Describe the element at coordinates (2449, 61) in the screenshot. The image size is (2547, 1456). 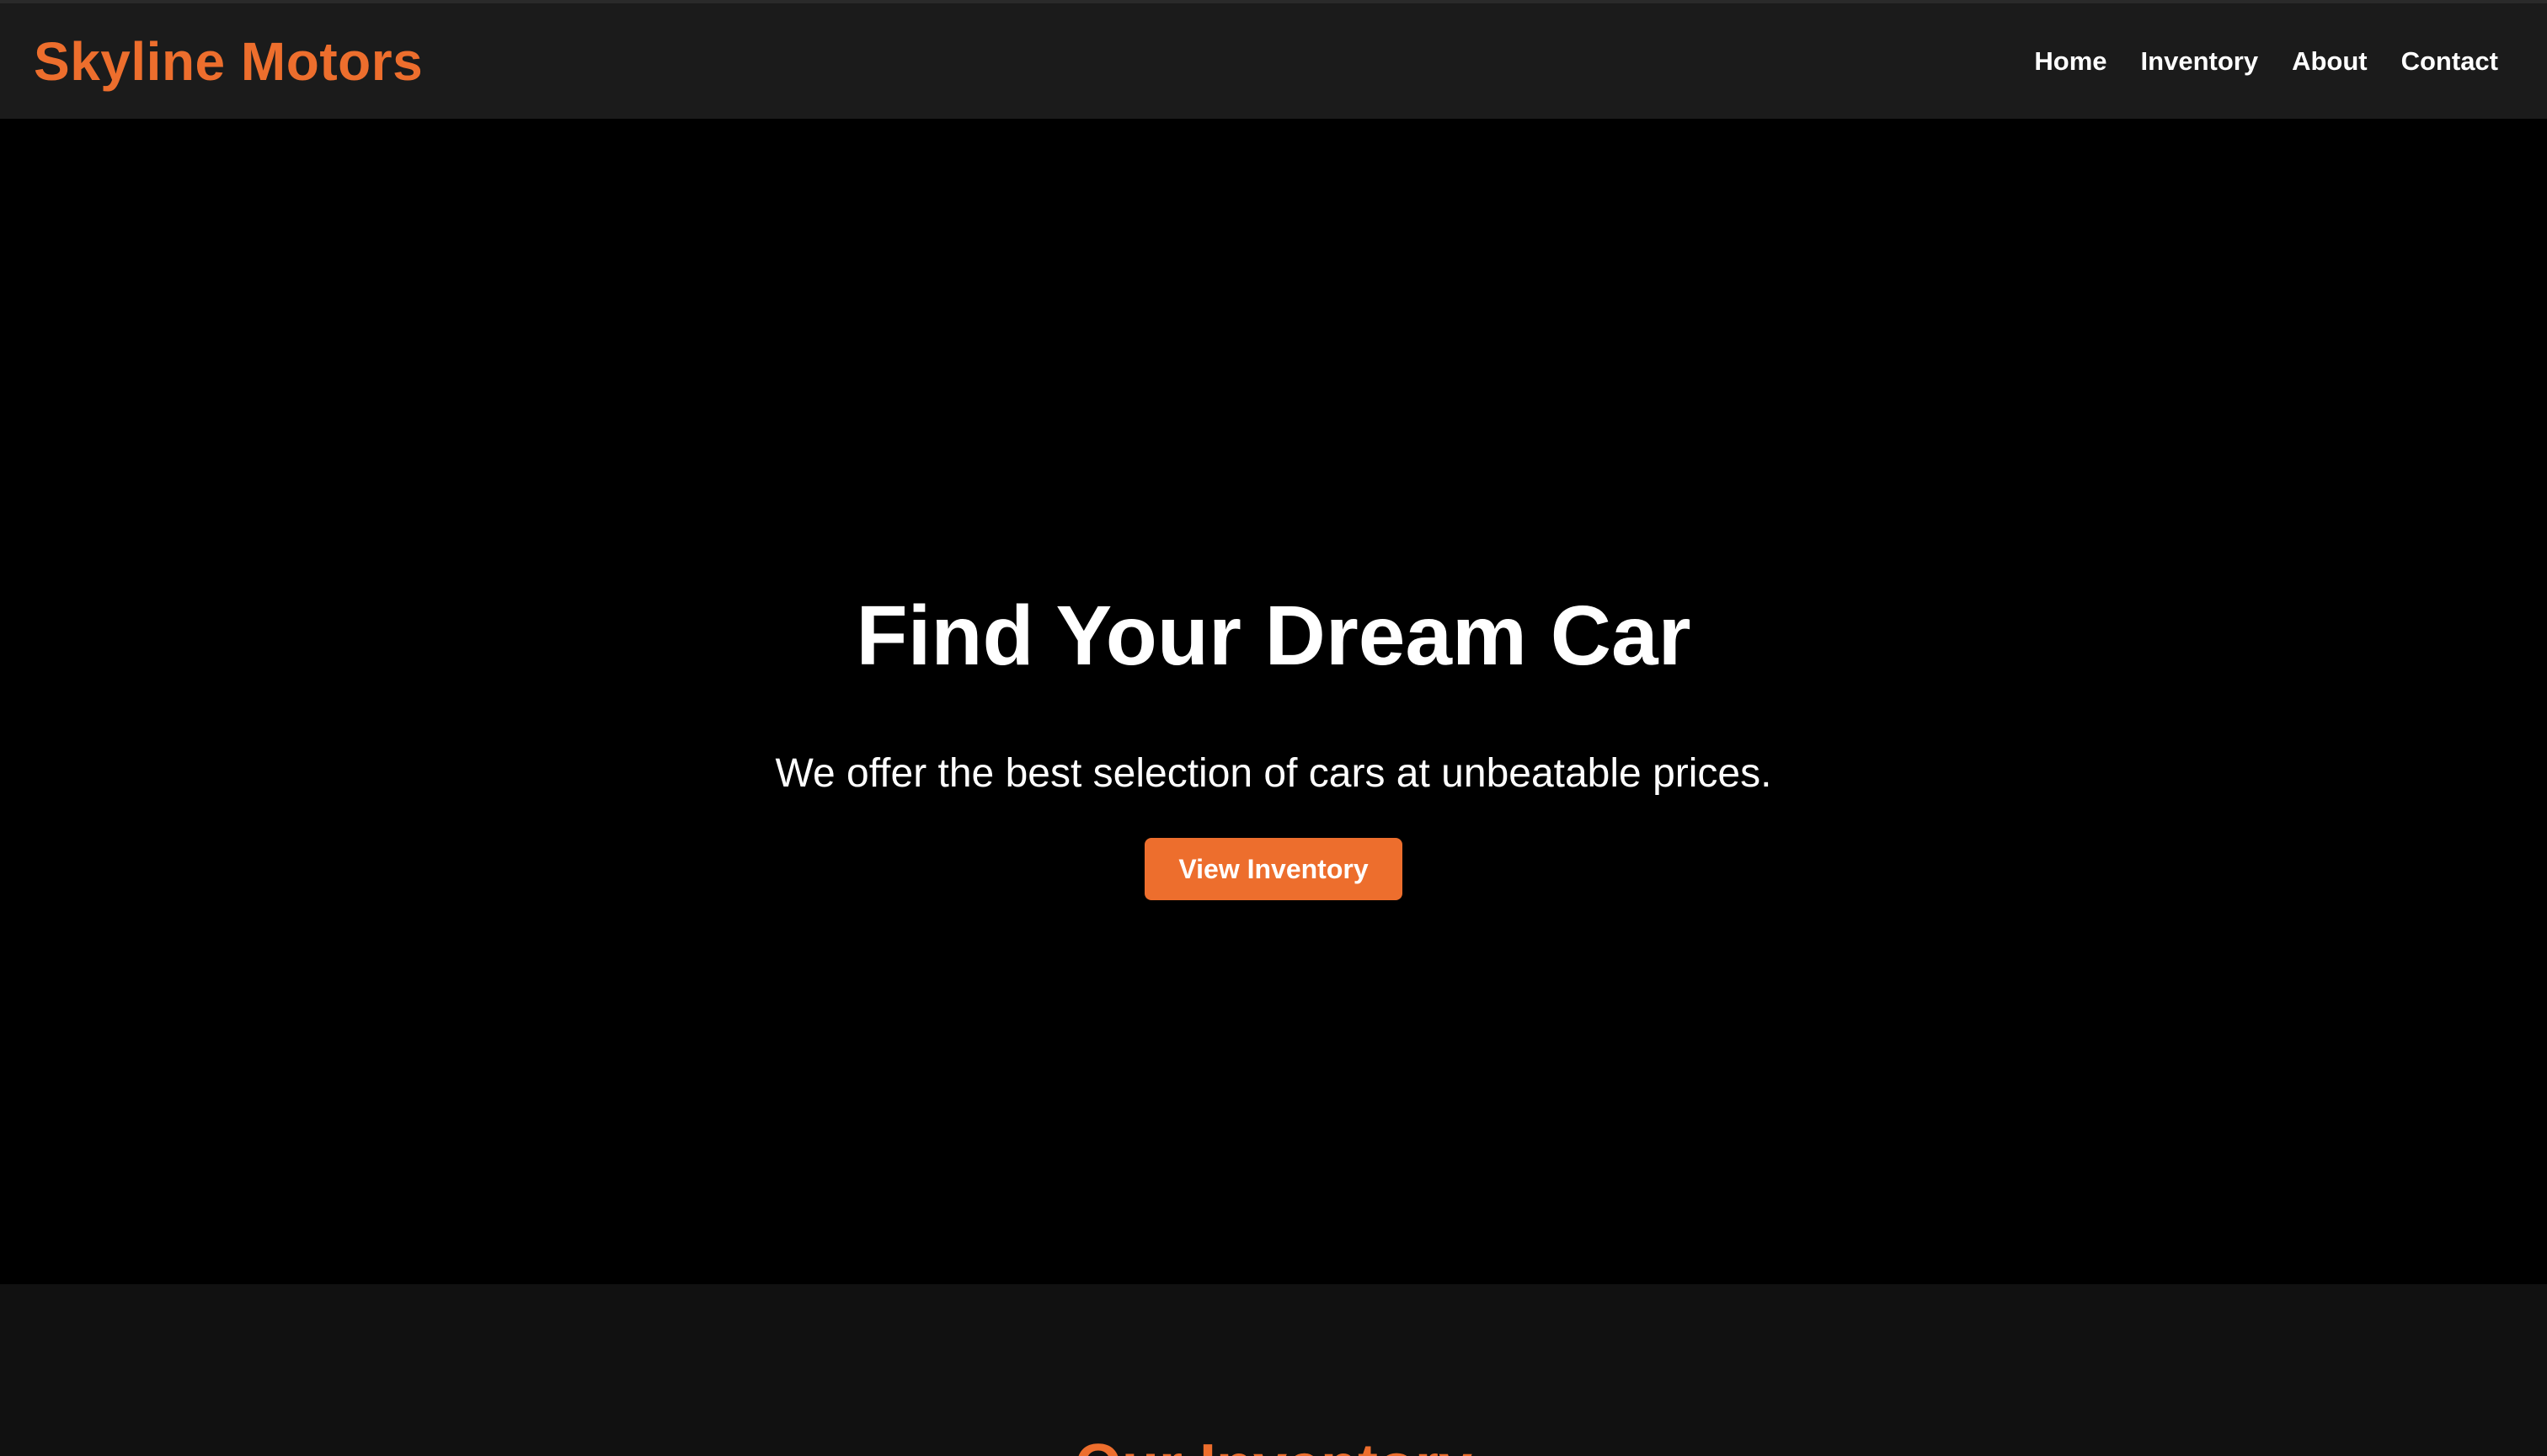
I see `nav-link-contact: Contact` at that location.